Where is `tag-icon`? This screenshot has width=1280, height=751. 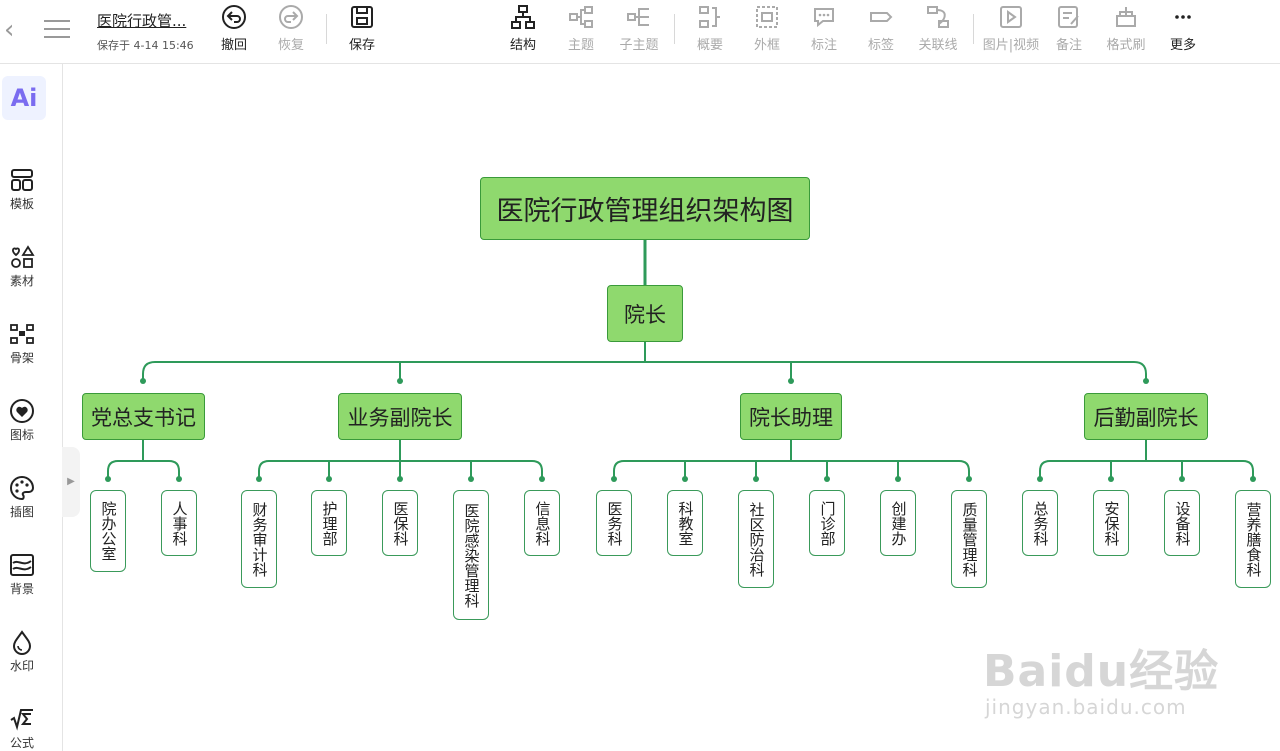 tag-icon is located at coordinates (881, 17).